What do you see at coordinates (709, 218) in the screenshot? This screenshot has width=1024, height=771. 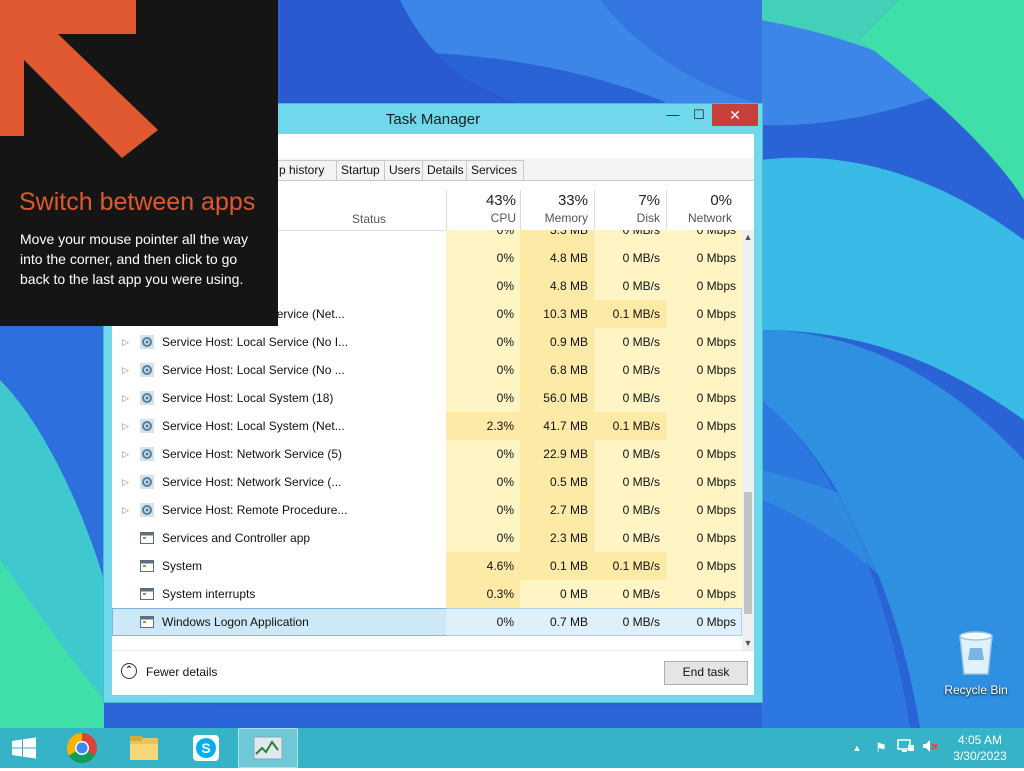 I see `network-label: Network` at bounding box center [709, 218].